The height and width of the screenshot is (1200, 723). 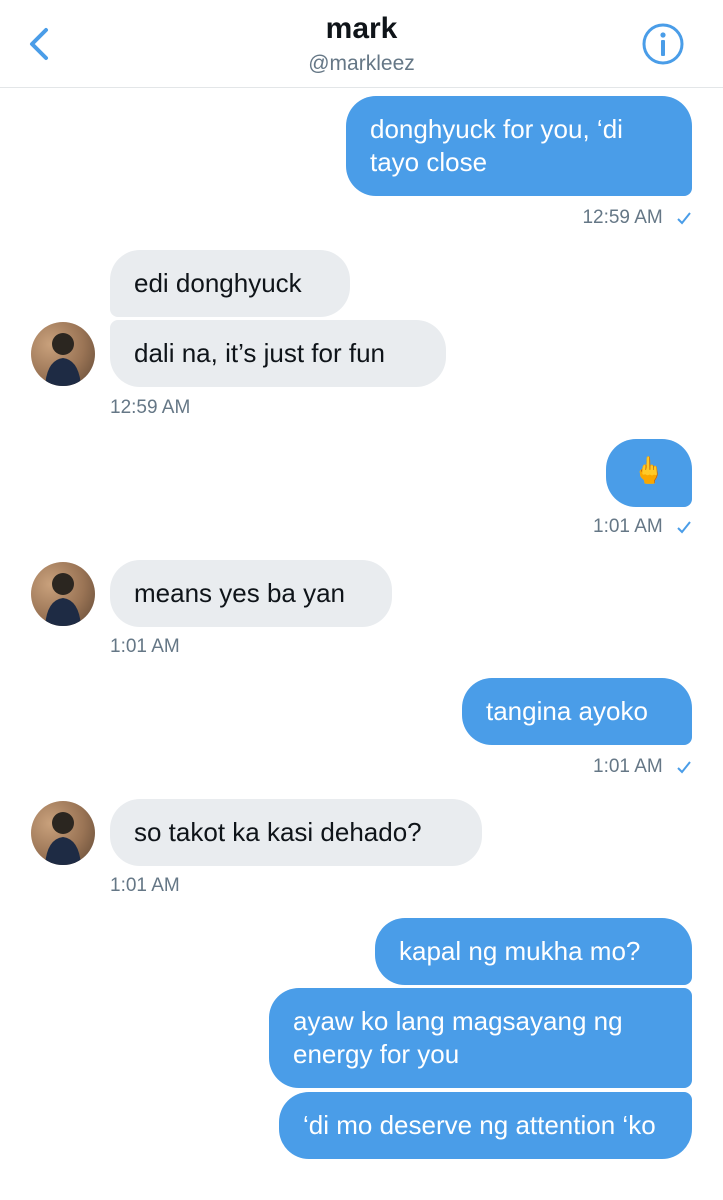 I want to click on message-bubble-outgoing: ayaw ko lang magsayang ng energy for you, so click(x=480, y=1038).